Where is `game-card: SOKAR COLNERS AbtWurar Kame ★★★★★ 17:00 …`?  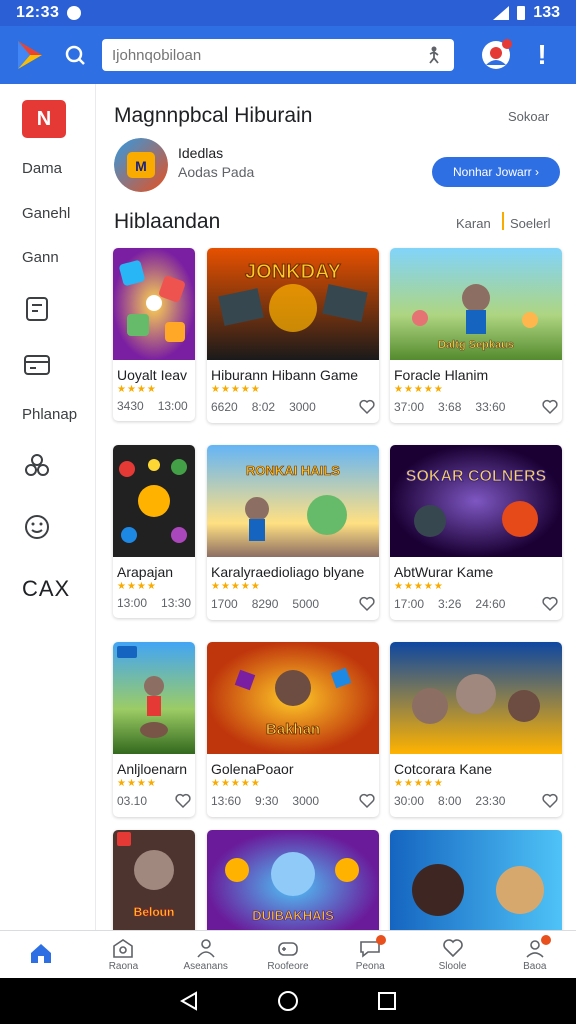 game-card: SOKAR COLNERS AbtWurar Kame ★★★★★ 17:00 … is located at coordinates (476, 532).